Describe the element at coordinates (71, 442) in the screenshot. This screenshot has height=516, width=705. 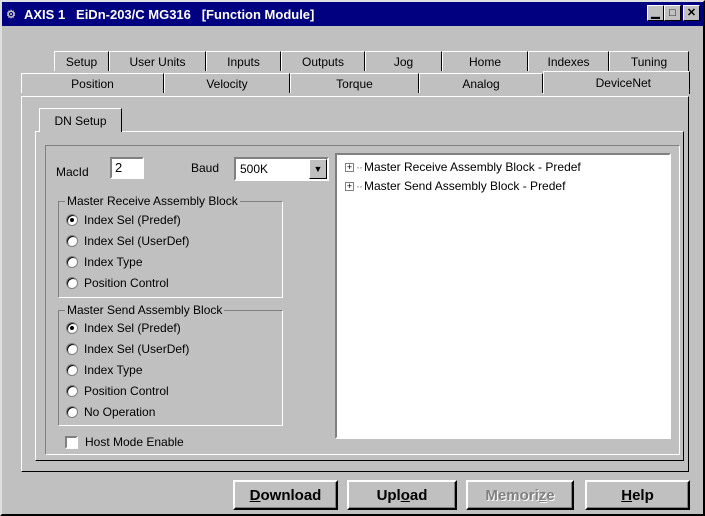
I see `checkbox-icon` at that location.